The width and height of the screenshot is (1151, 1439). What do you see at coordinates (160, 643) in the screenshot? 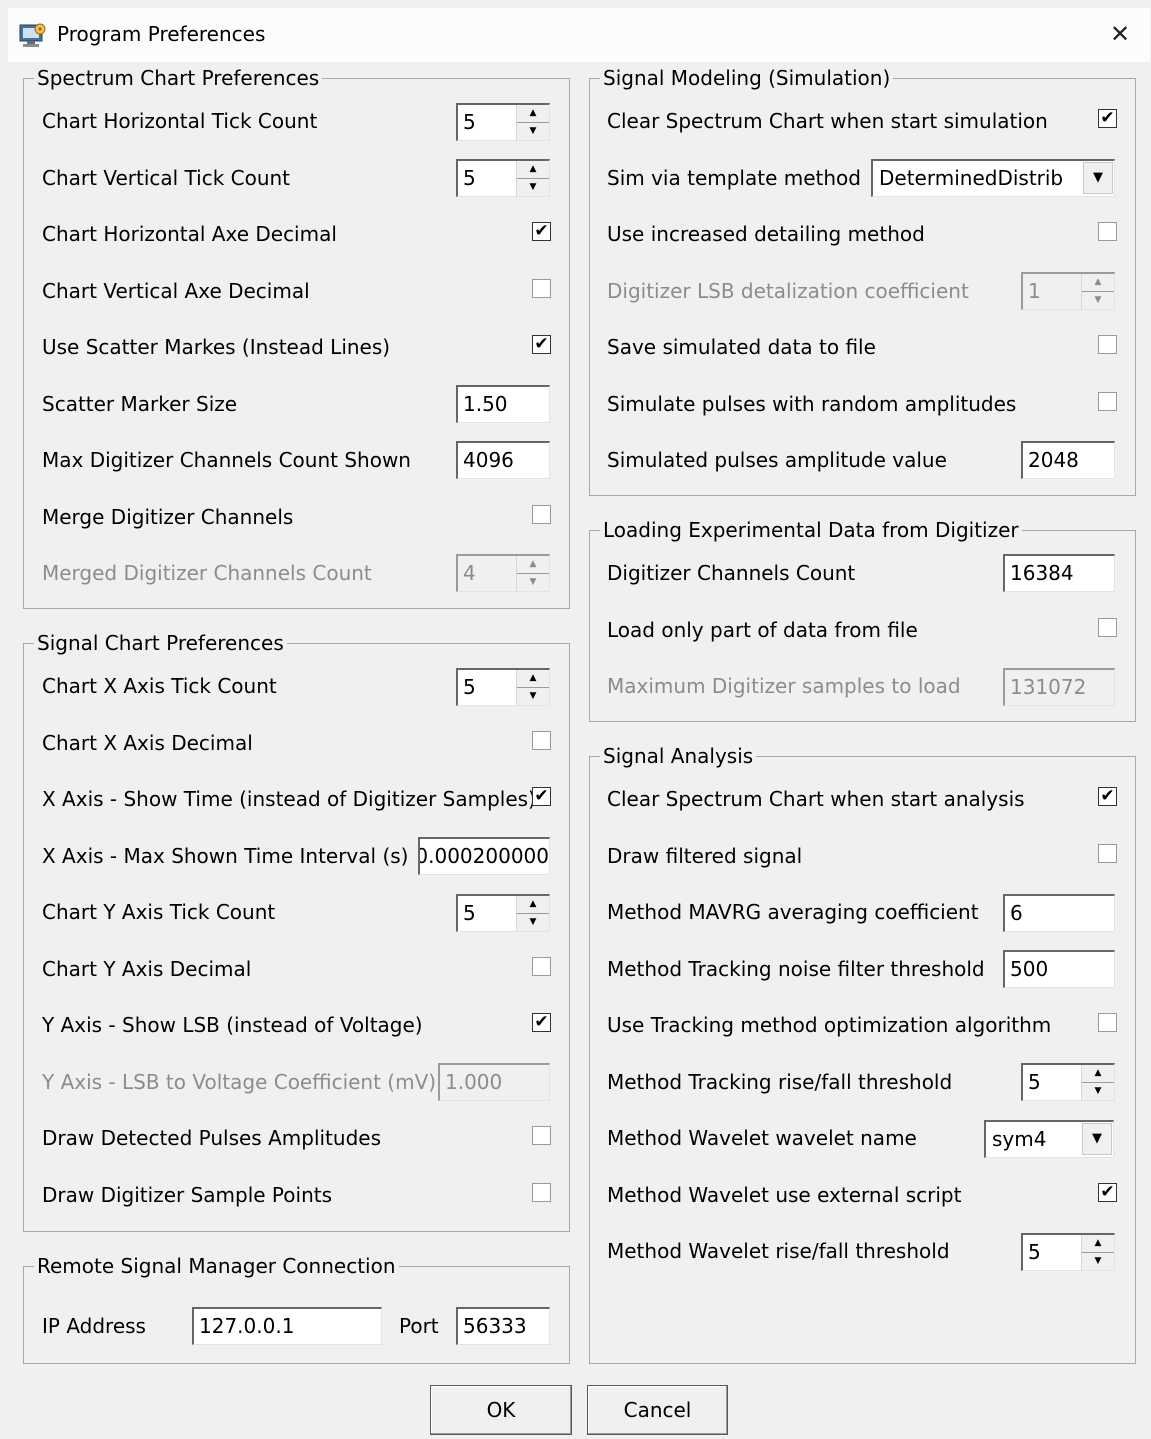
I see `group-title: Signal Chart Preferences` at bounding box center [160, 643].